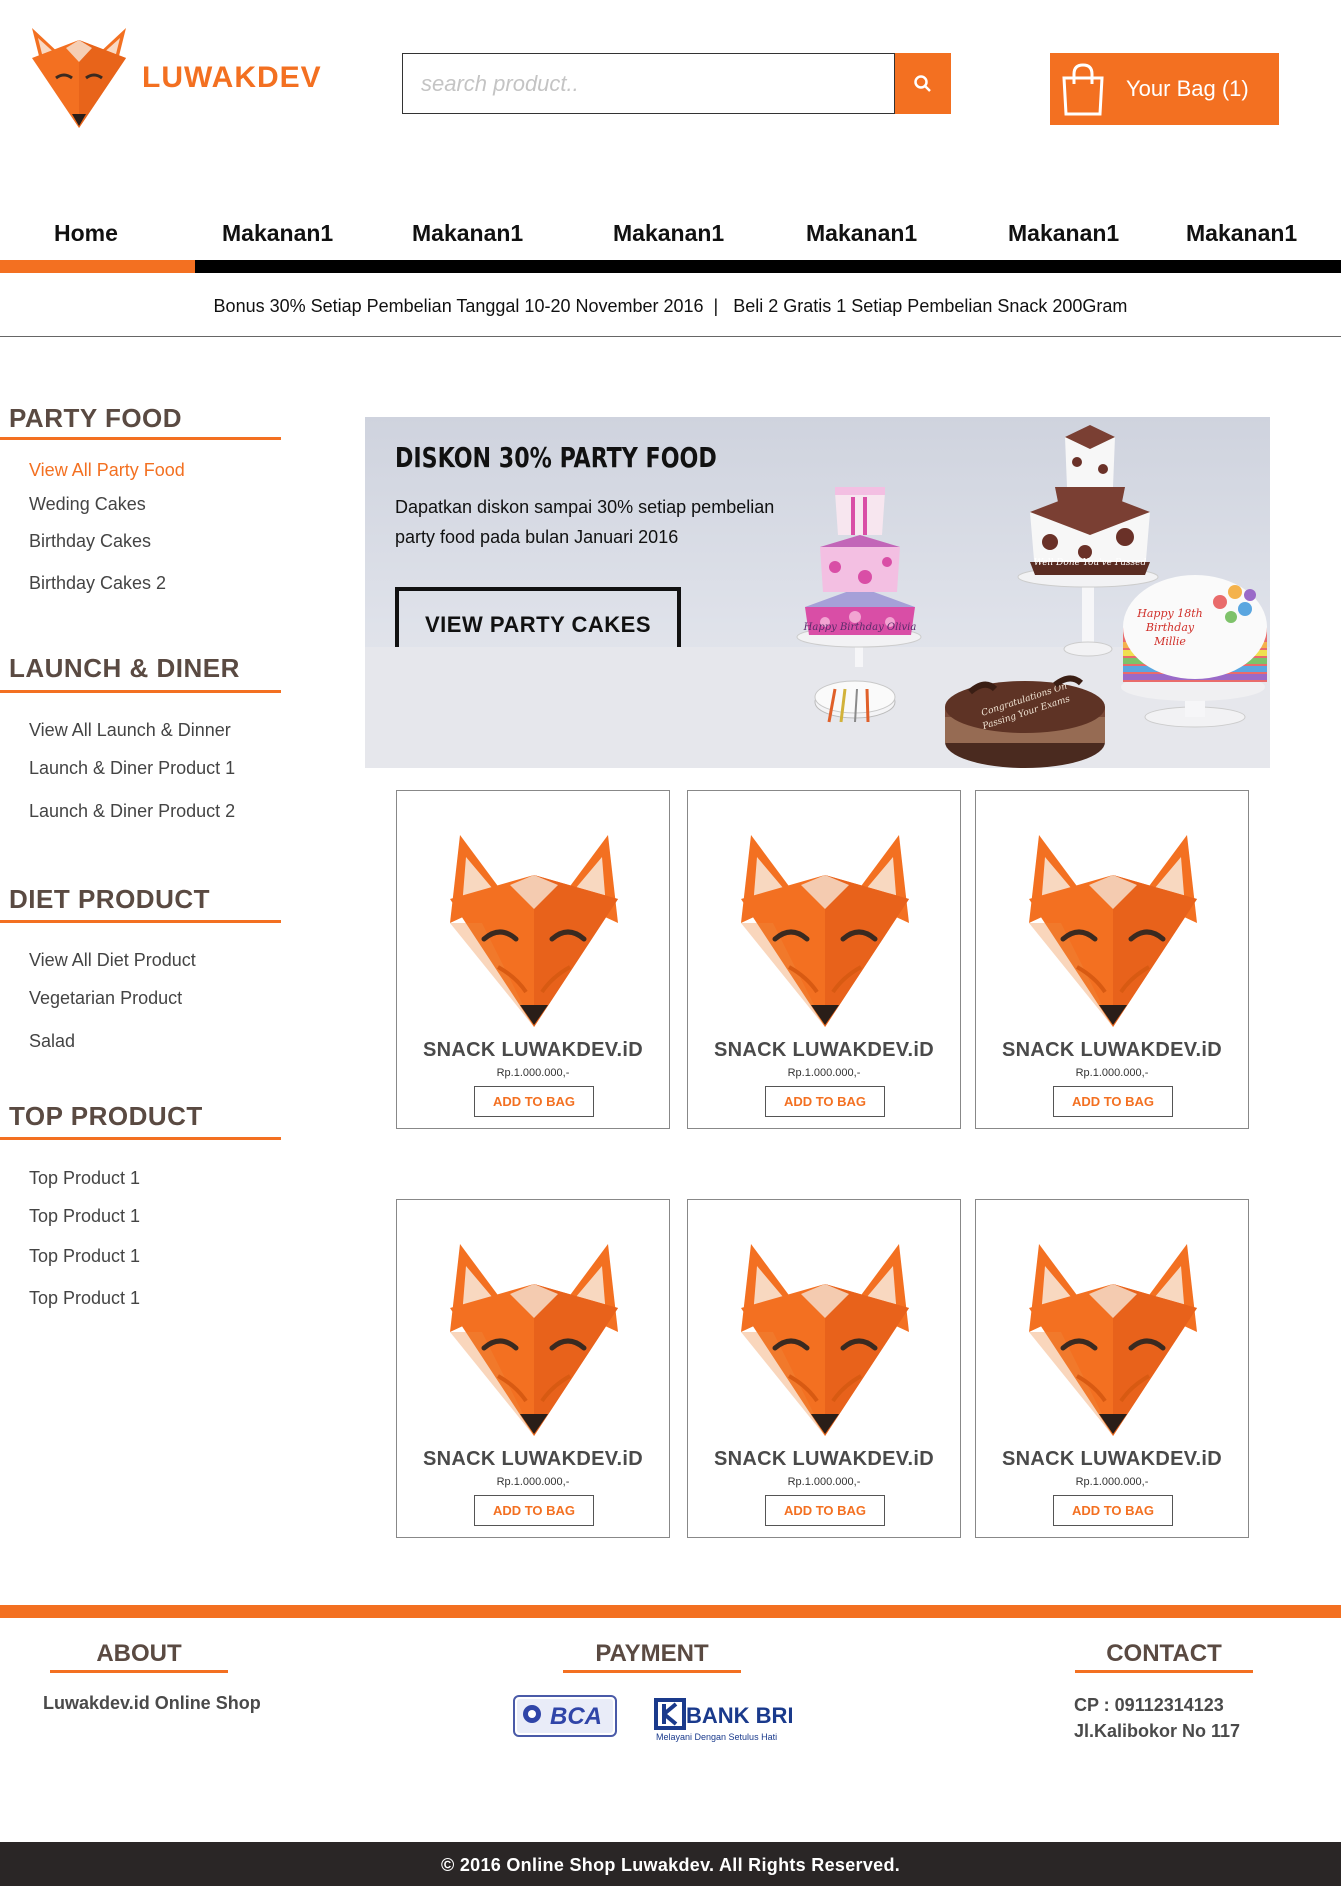 The width and height of the screenshot is (1341, 1886). What do you see at coordinates (90, 541) in the screenshot?
I see `sidebar-link: Birthday Cakes` at bounding box center [90, 541].